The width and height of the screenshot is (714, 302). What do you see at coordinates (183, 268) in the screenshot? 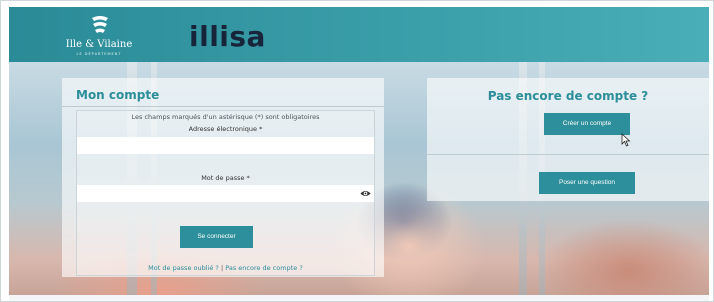
I see `forgot-password-link: Mot de passe oublié ?` at bounding box center [183, 268].